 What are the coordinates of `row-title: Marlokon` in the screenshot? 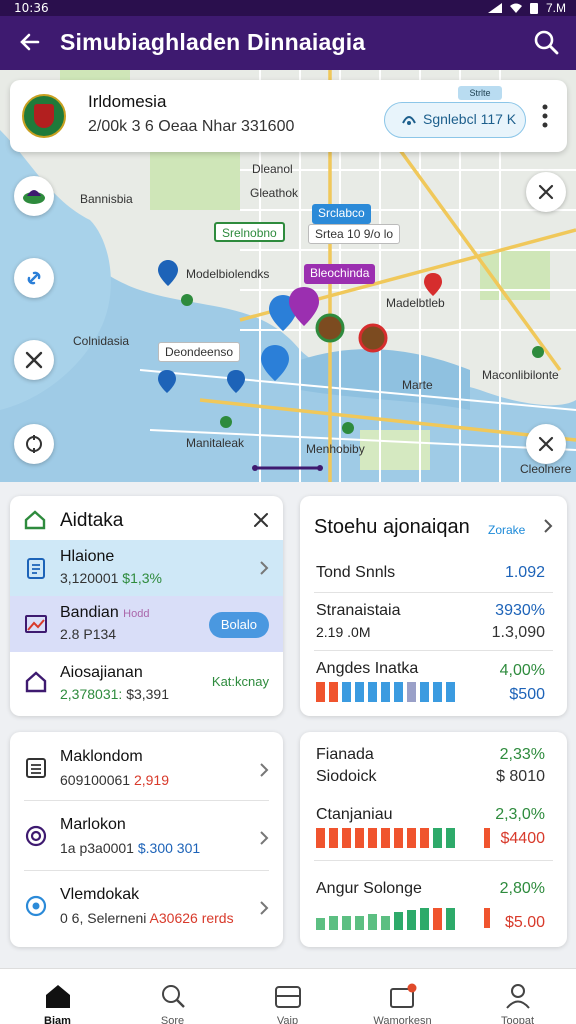 It's located at (93, 824).